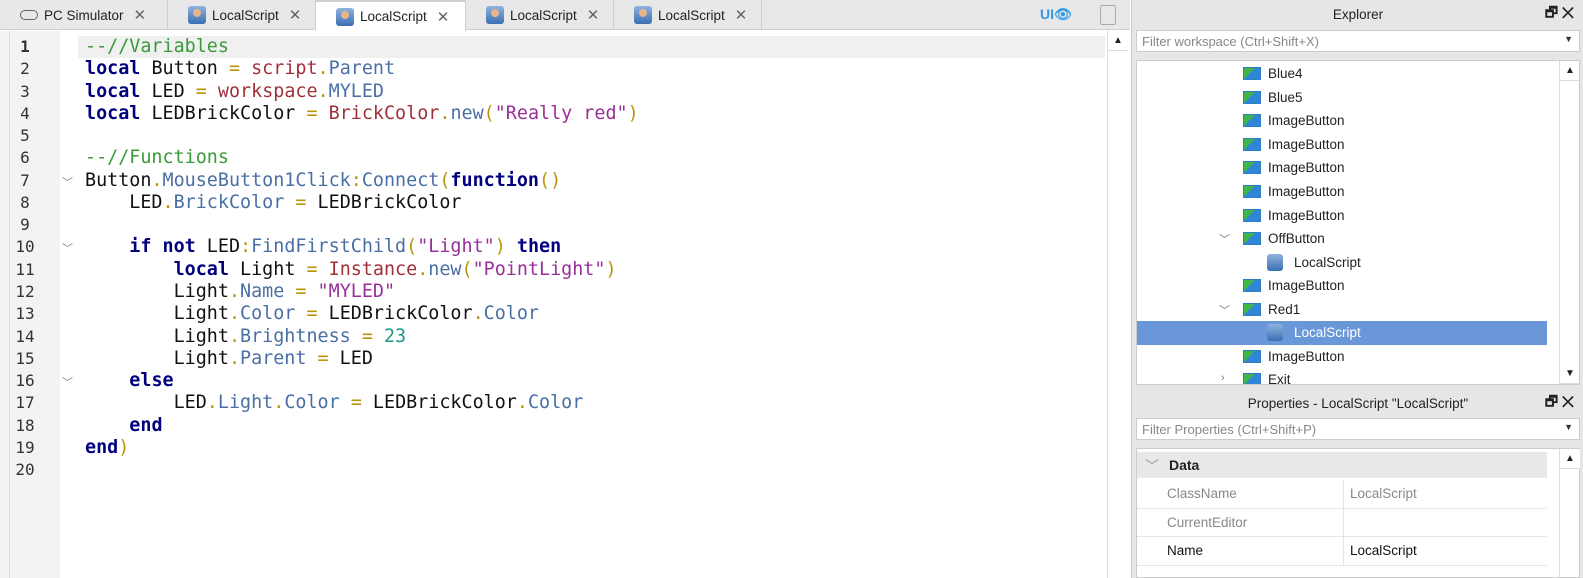 The width and height of the screenshot is (1583, 578). Describe the element at coordinates (1569, 222) in the screenshot. I see `explorer-scrollbar: ▲ ▼` at that location.